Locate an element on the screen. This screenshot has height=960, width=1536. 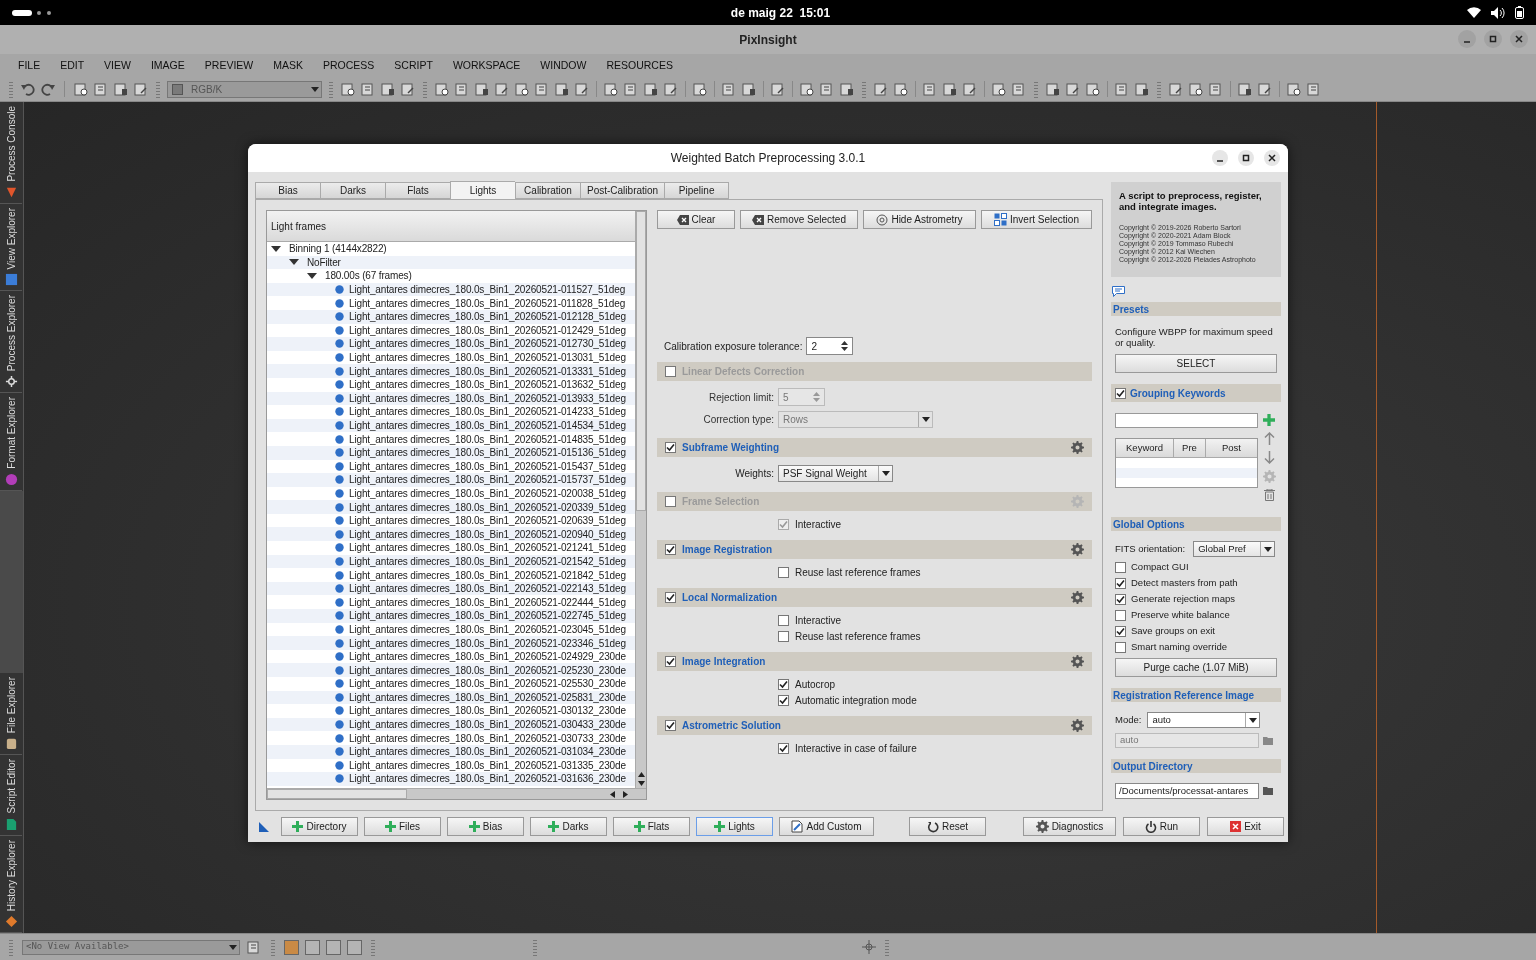
menu-item: FILE is located at coordinates (34, 65).